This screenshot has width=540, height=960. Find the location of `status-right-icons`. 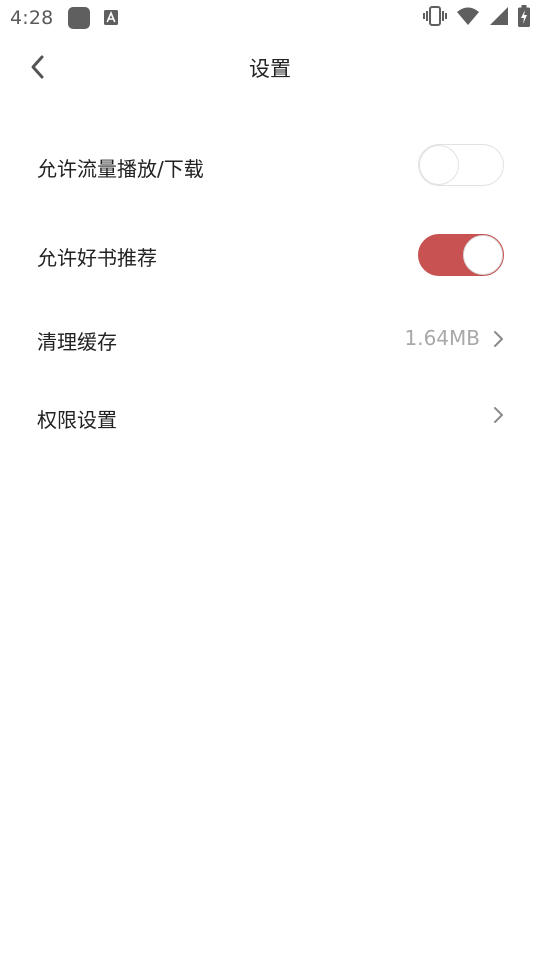

status-right-icons is located at coordinates (476, 18).